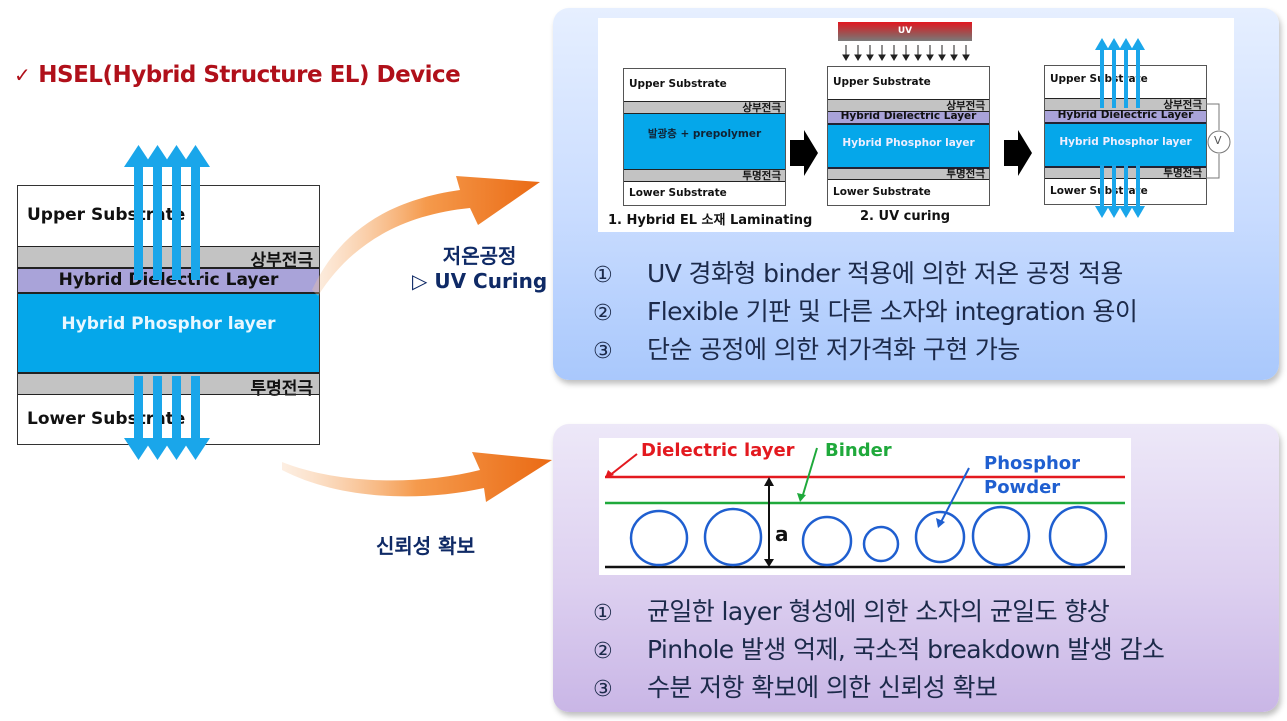 Image resolution: width=1287 pixels, height=721 pixels. What do you see at coordinates (704, 141) in the screenshot?
I see `step1-emissive-layer: 발광층 + prepolymer` at bounding box center [704, 141].